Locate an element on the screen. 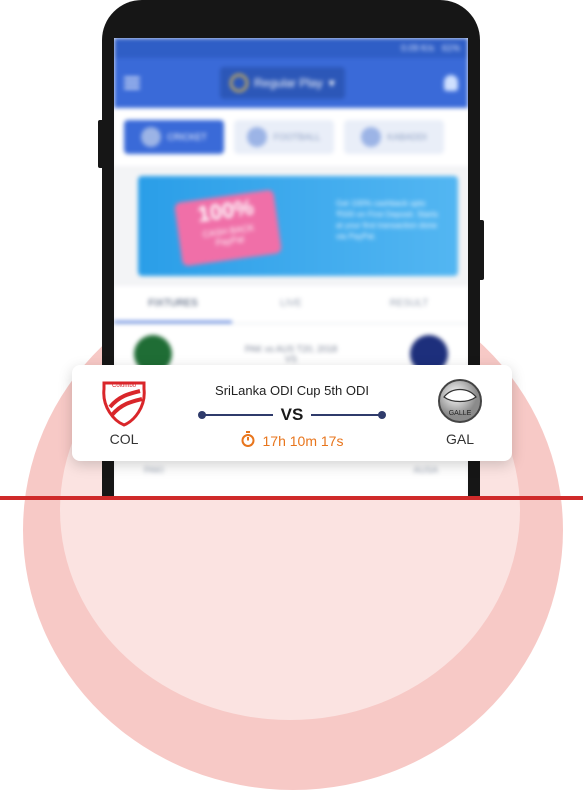 Image resolution: width=583 pixels, height=790 pixels. galle-logo: GALLE is located at coordinates (460, 401).